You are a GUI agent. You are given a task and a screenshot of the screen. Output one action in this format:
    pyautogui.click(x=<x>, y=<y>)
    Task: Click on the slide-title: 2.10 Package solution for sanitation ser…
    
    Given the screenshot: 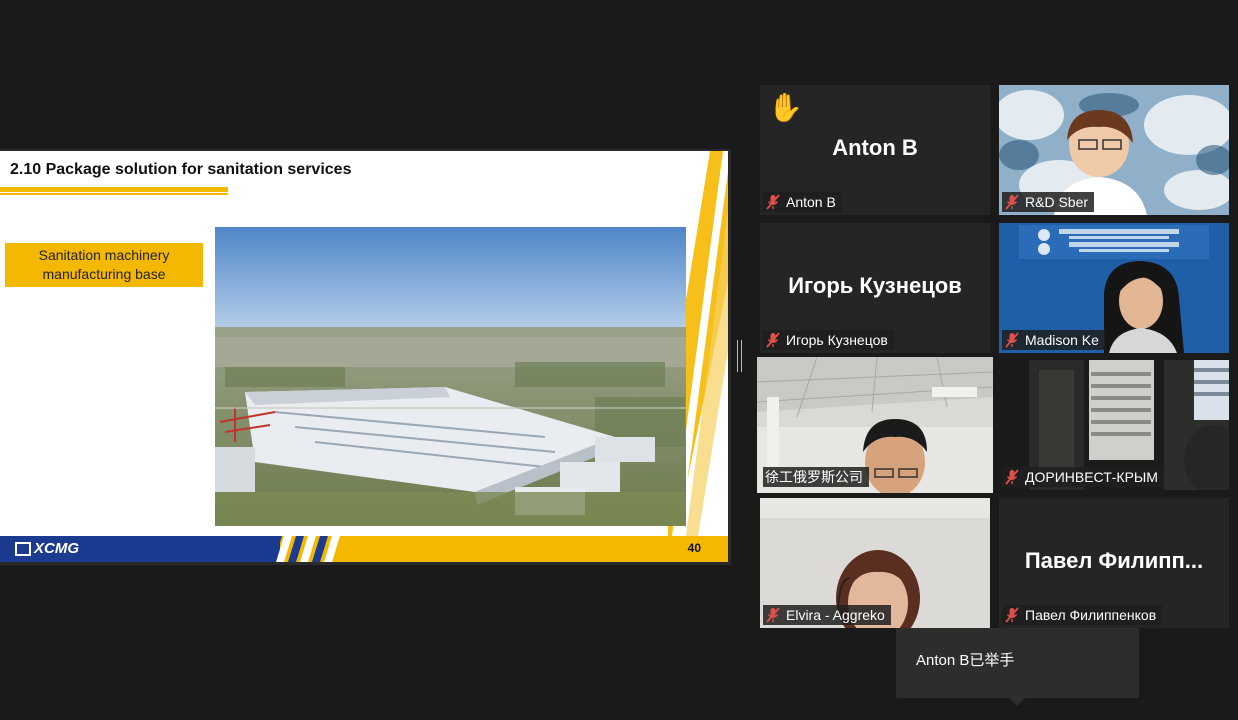 What is the action you would take?
    pyautogui.click(x=181, y=169)
    